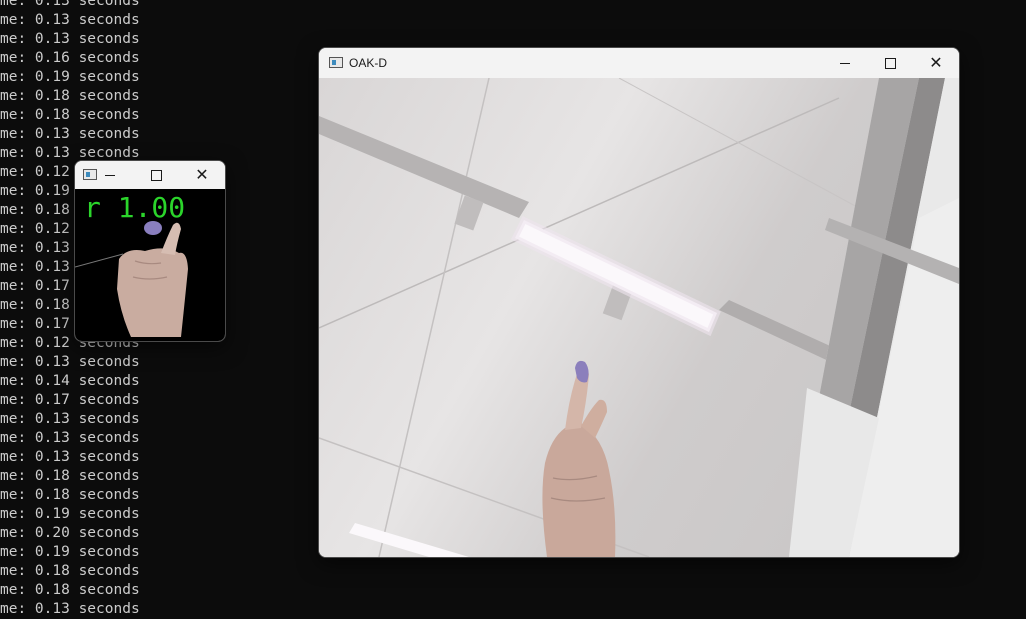 This screenshot has width=1026, height=619. What do you see at coordinates (368, 63) in the screenshot?
I see `window-title: OAK-D` at bounding box center [368, 63].